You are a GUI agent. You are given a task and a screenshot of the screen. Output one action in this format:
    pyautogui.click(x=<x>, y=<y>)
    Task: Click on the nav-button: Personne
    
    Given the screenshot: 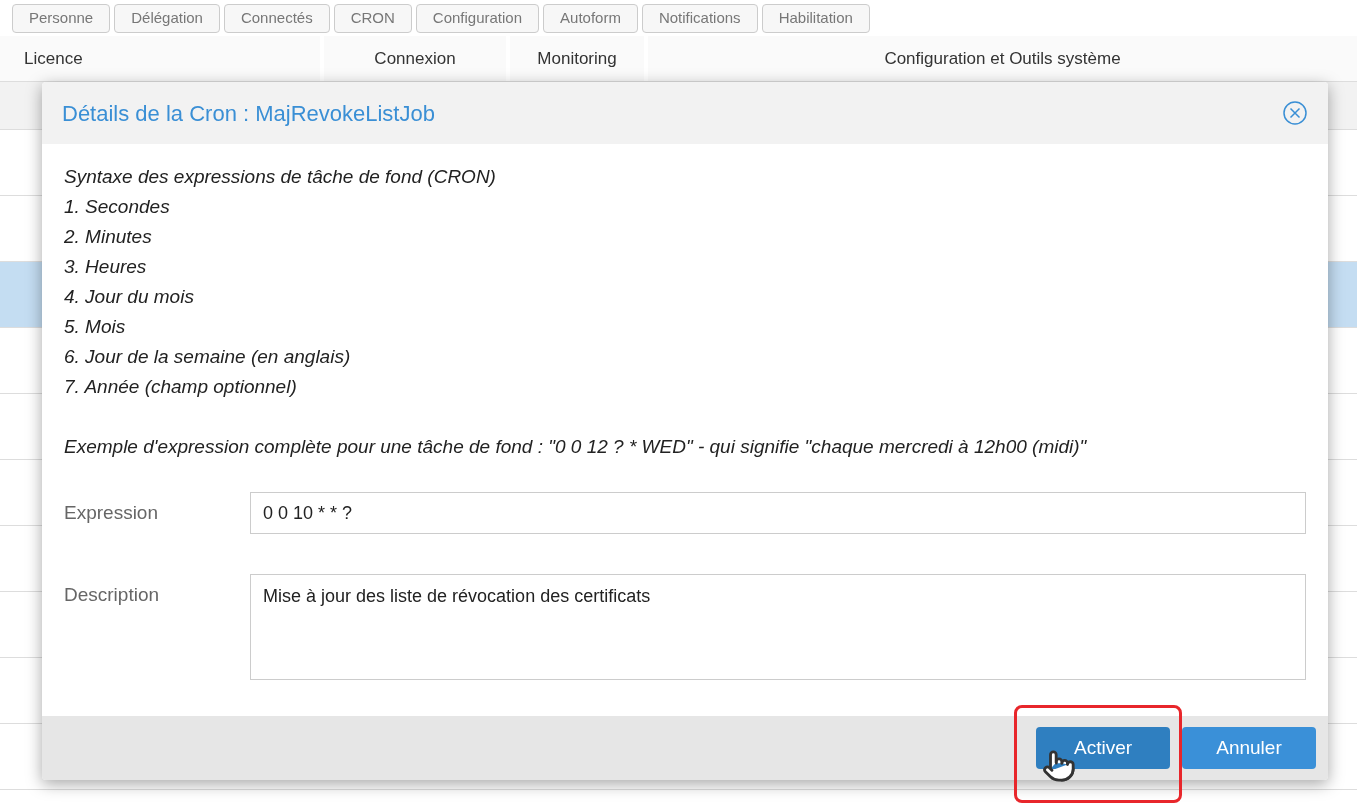 What is the action you would take?
    pyautogui.click(x=61, y=18)
    